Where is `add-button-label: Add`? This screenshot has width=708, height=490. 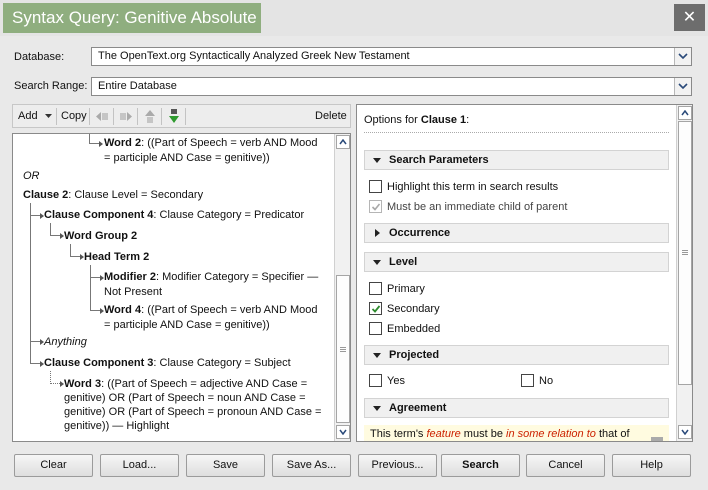 add-button-label: Add is located at coordinates (28, 116).